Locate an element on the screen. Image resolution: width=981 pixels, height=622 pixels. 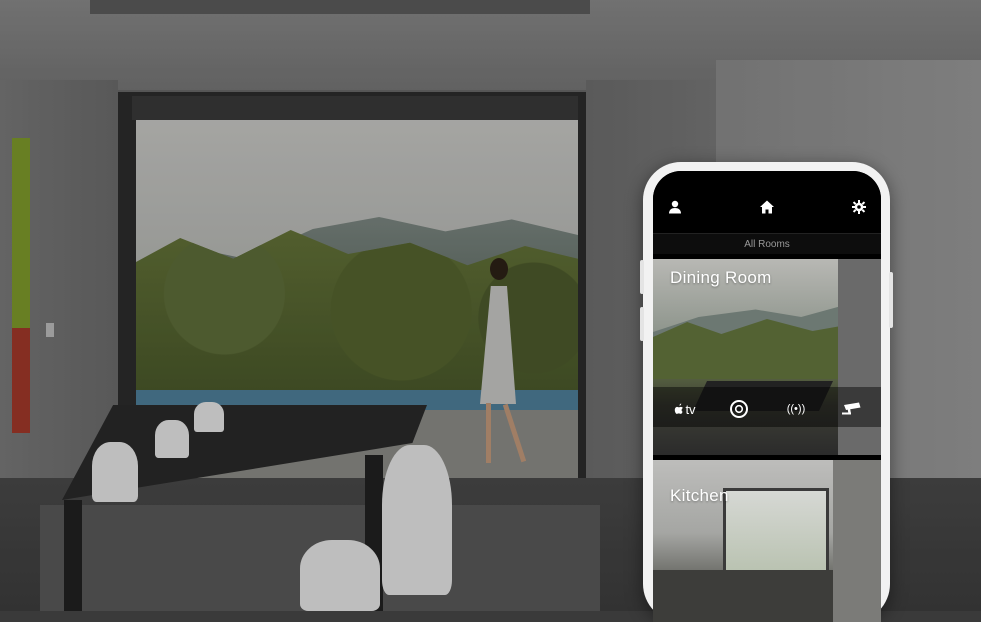
device-row: tv ((•)) is located at coordinates (767, 409).